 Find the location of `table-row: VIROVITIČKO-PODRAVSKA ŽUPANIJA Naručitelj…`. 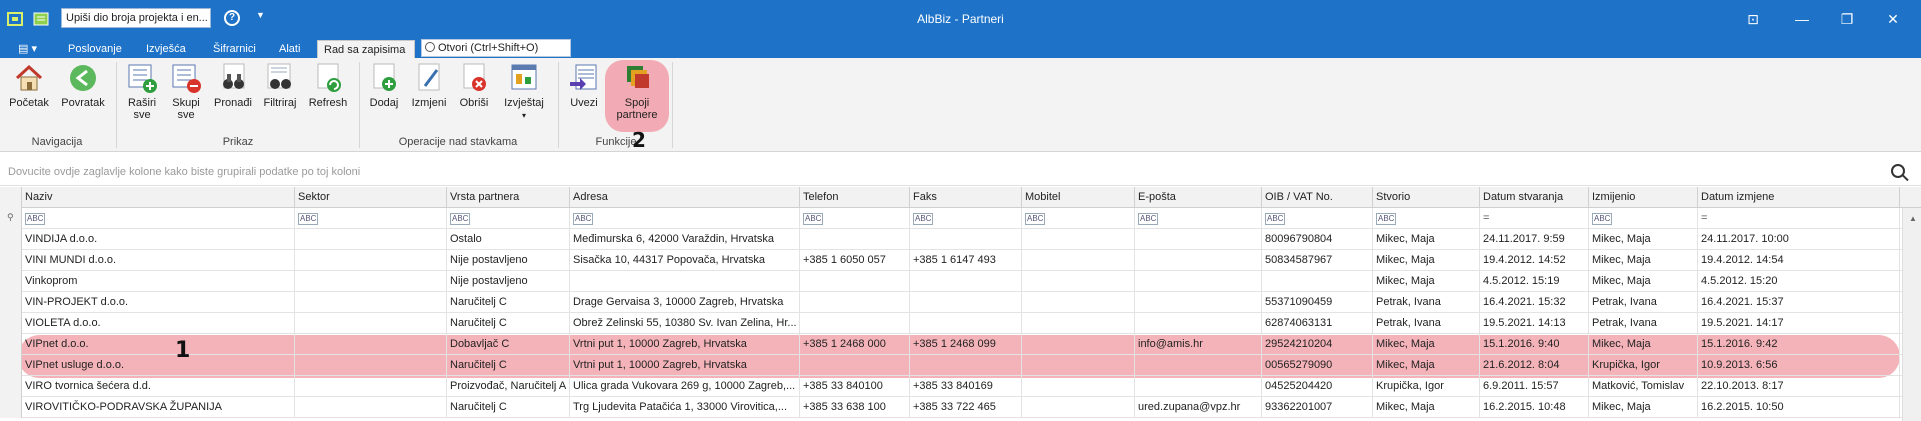

table-row: VIROVITIČKO-PODRAVSKA ŽUPANIJA Naručitelj… is located at coordinates (960, 407).